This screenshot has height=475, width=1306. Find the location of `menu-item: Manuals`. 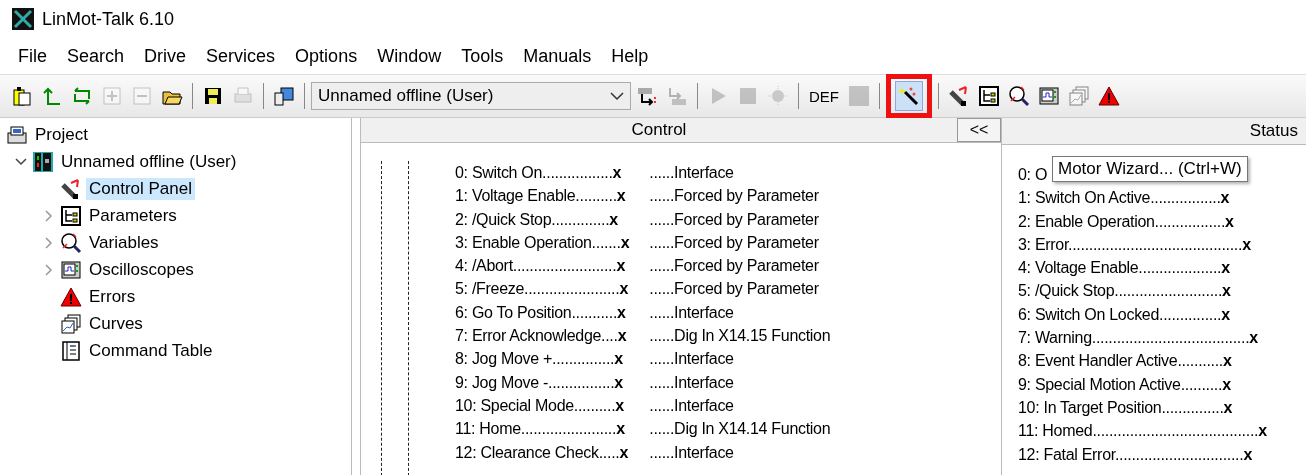

menu-item: Manuals is located at coordinates (557, 56).